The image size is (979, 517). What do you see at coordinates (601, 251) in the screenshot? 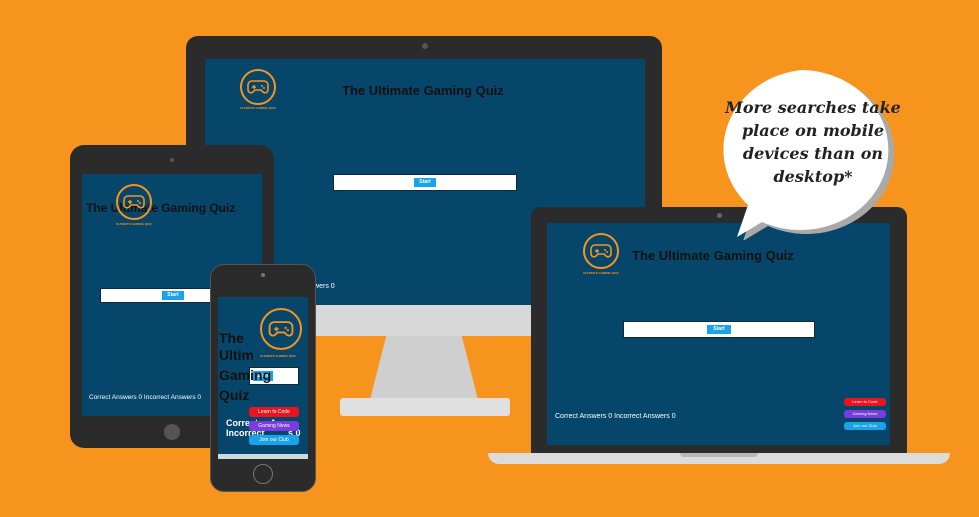
I see `laptop-gamepad-logo-icon` at bounding box center [601, 251].